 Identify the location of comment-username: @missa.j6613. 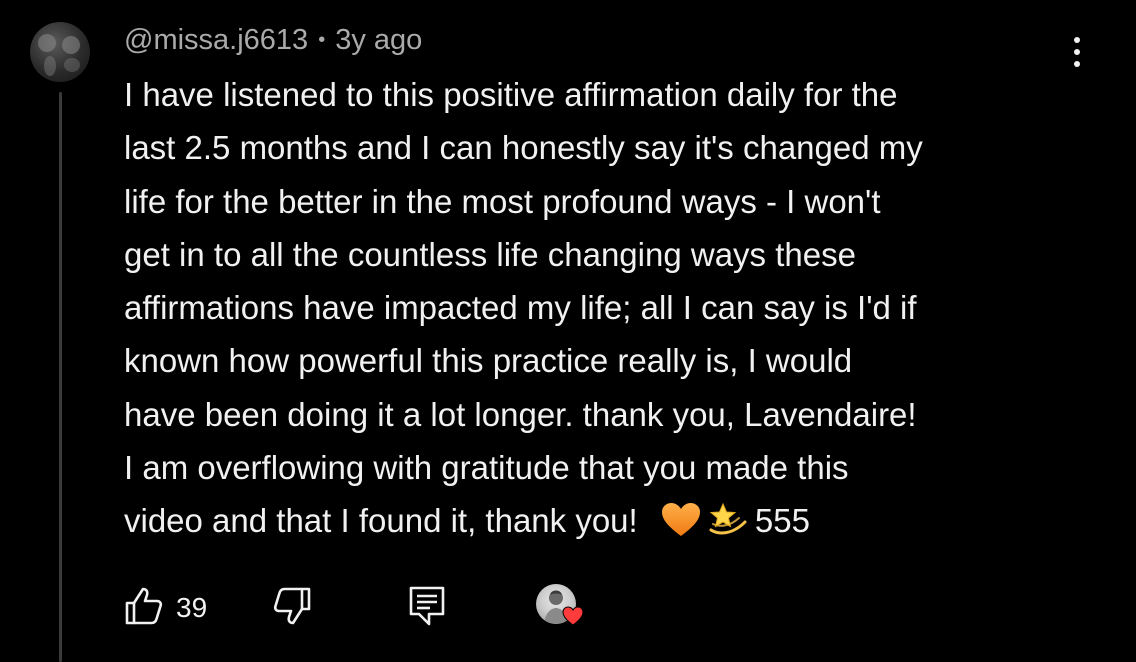
(216, 40).